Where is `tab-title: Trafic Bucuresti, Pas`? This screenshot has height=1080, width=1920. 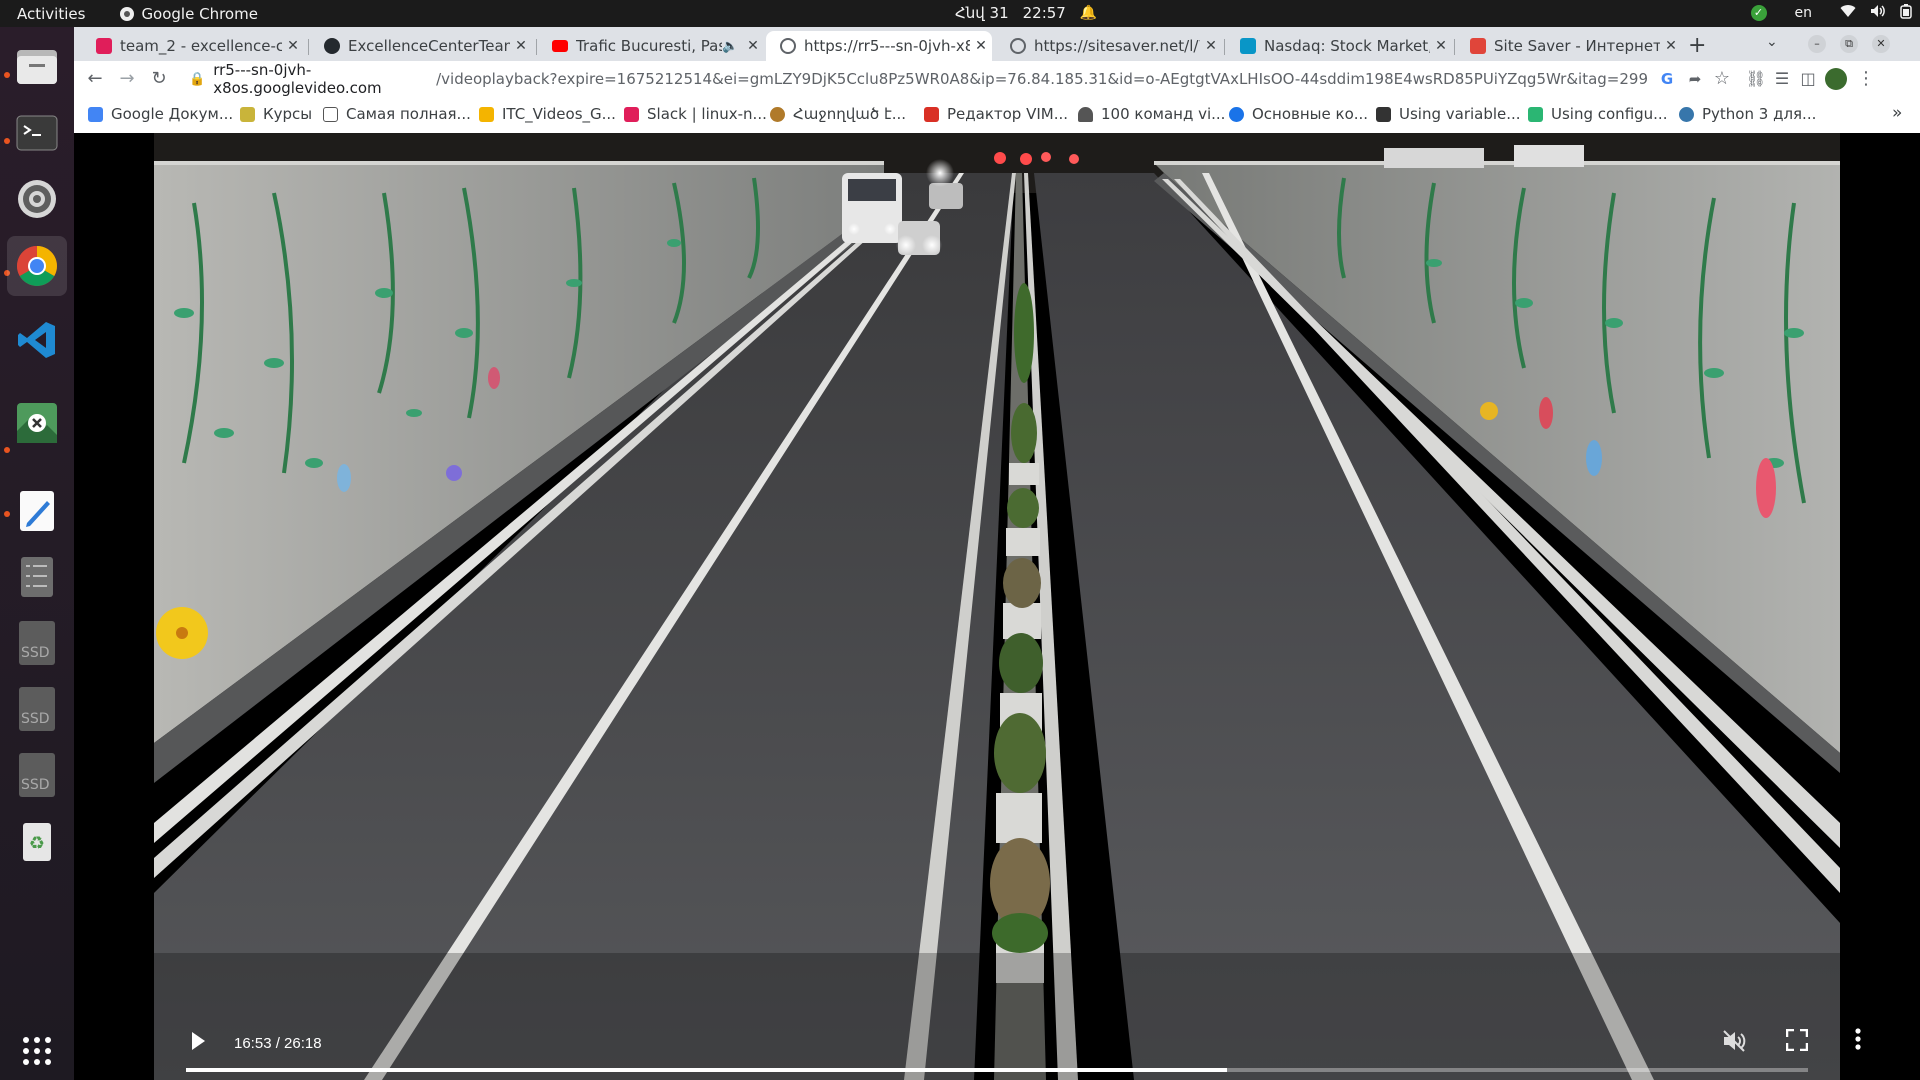
tab-title: Trafic Bucuresti, Pas is located at coordinates (649, 46).